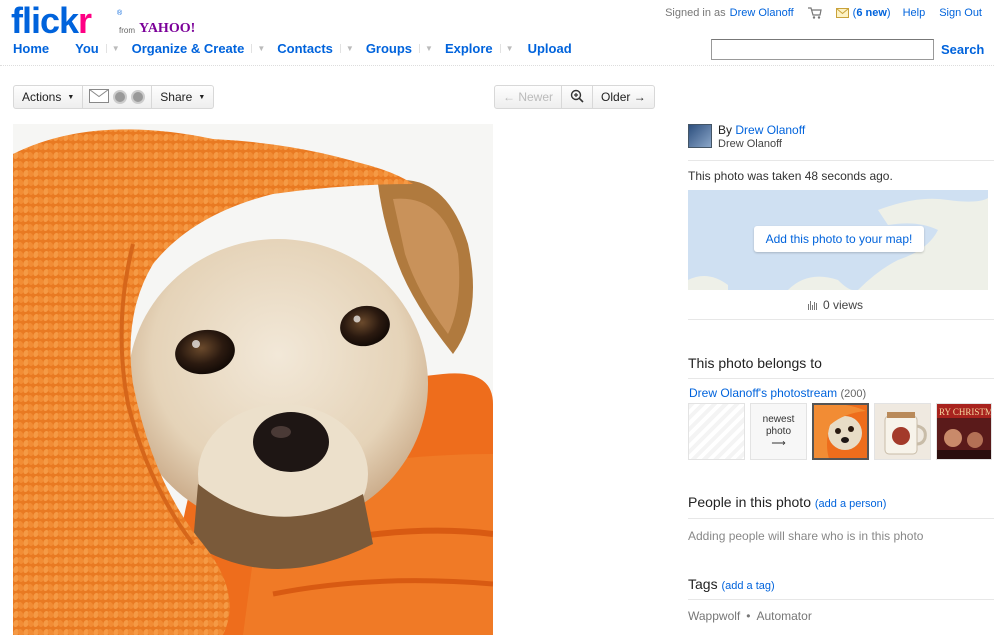 Image resolution: width=994 pixels, height=635 pixels. I want to click on photostream-count: (200), so click(853, 394).